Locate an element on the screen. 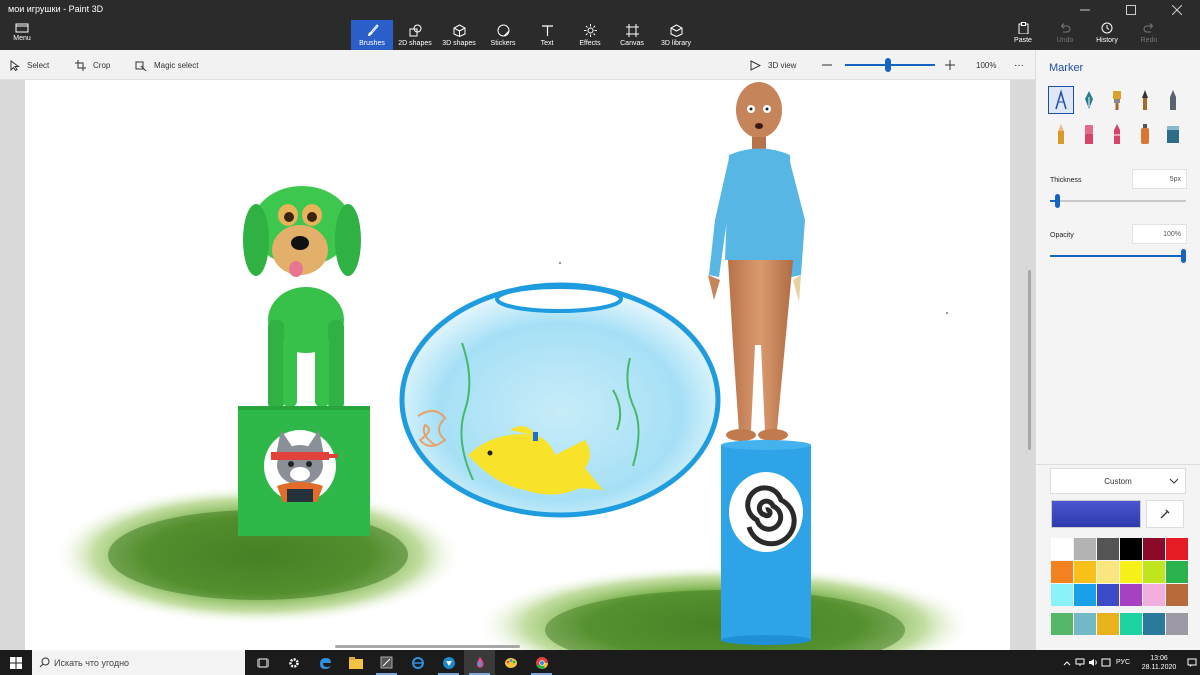 The image size is (1200, 675). edge-app is located at coordinates (324, 662).